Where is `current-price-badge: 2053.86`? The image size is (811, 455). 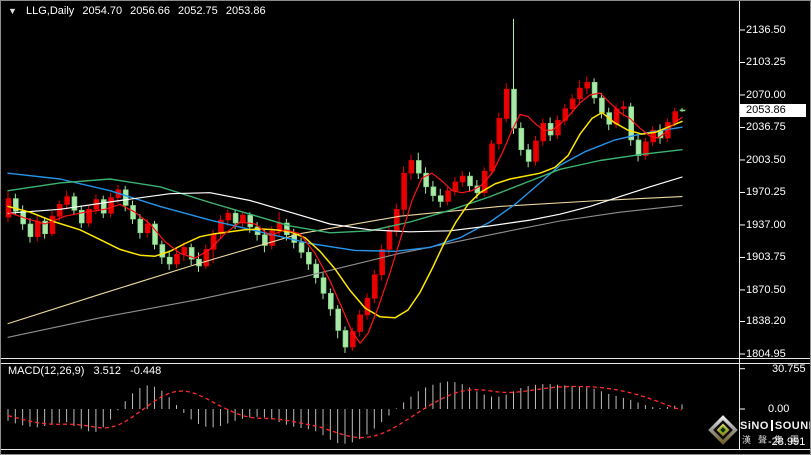
current-price-badge: 2053.86 is located at coordinates (773, 110).